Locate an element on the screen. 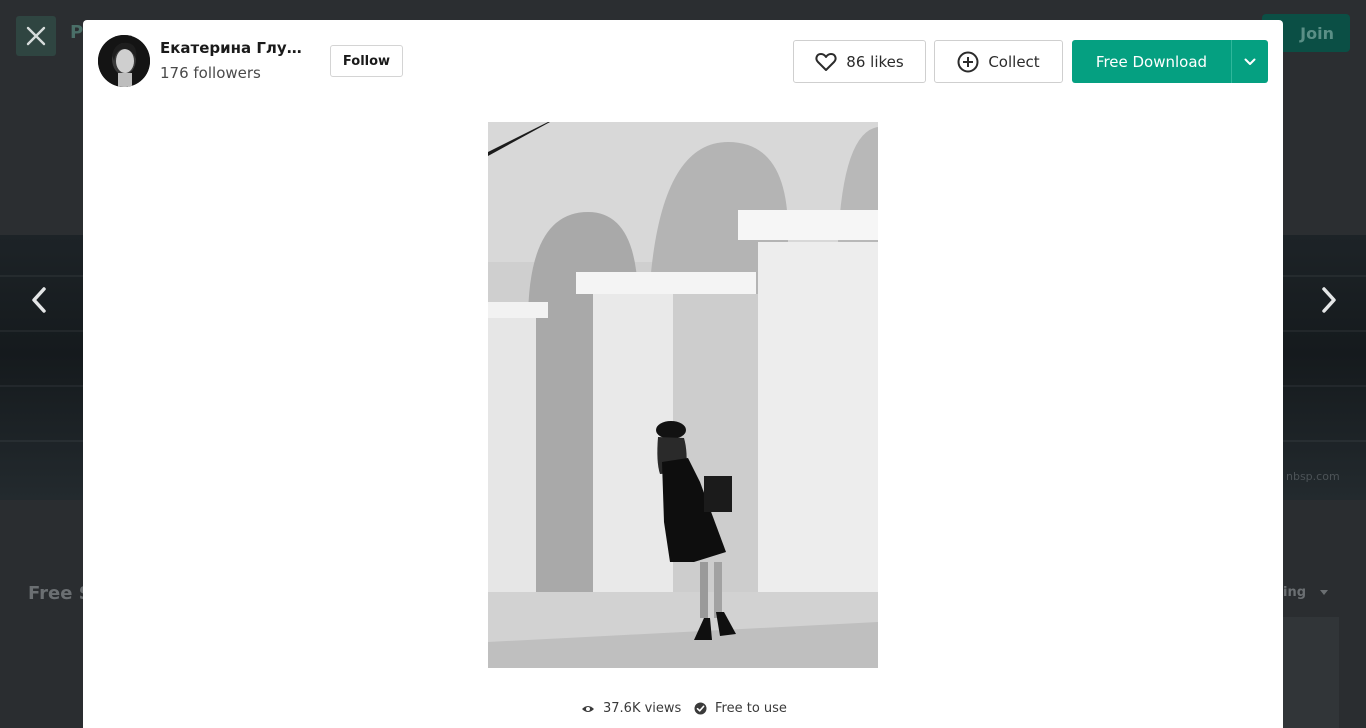 The image size is (1366, 728). avatar-image is located at coordinates (124, 61).